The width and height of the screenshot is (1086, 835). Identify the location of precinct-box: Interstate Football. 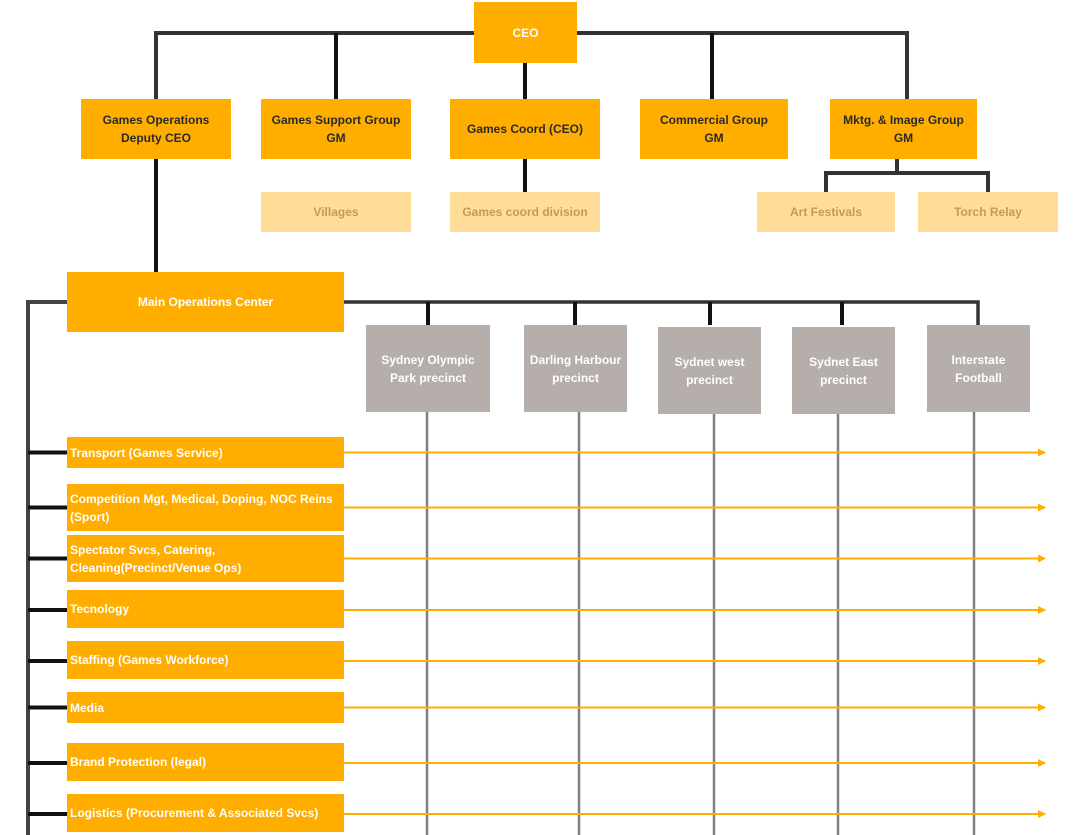
(978, 368).